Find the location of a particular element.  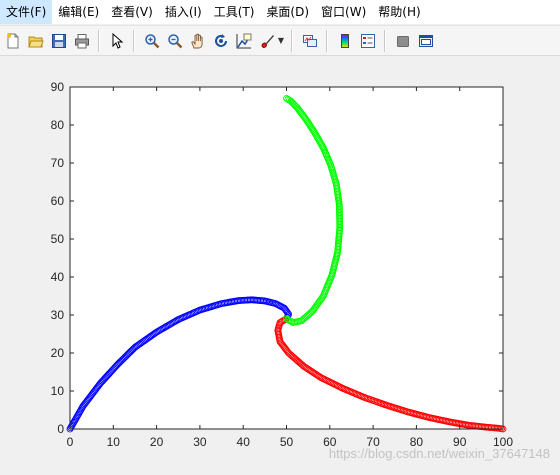

y-tick-label: 10 is located at coordinates (58, 391).